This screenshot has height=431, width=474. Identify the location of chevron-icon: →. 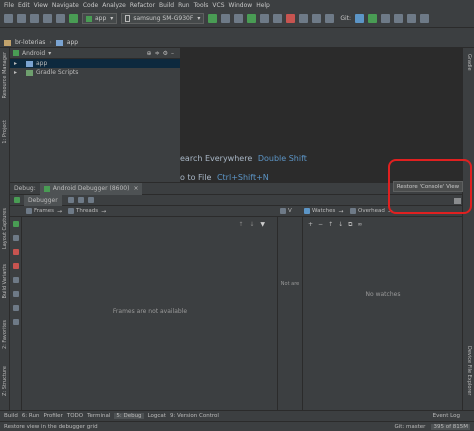
(60, 211).